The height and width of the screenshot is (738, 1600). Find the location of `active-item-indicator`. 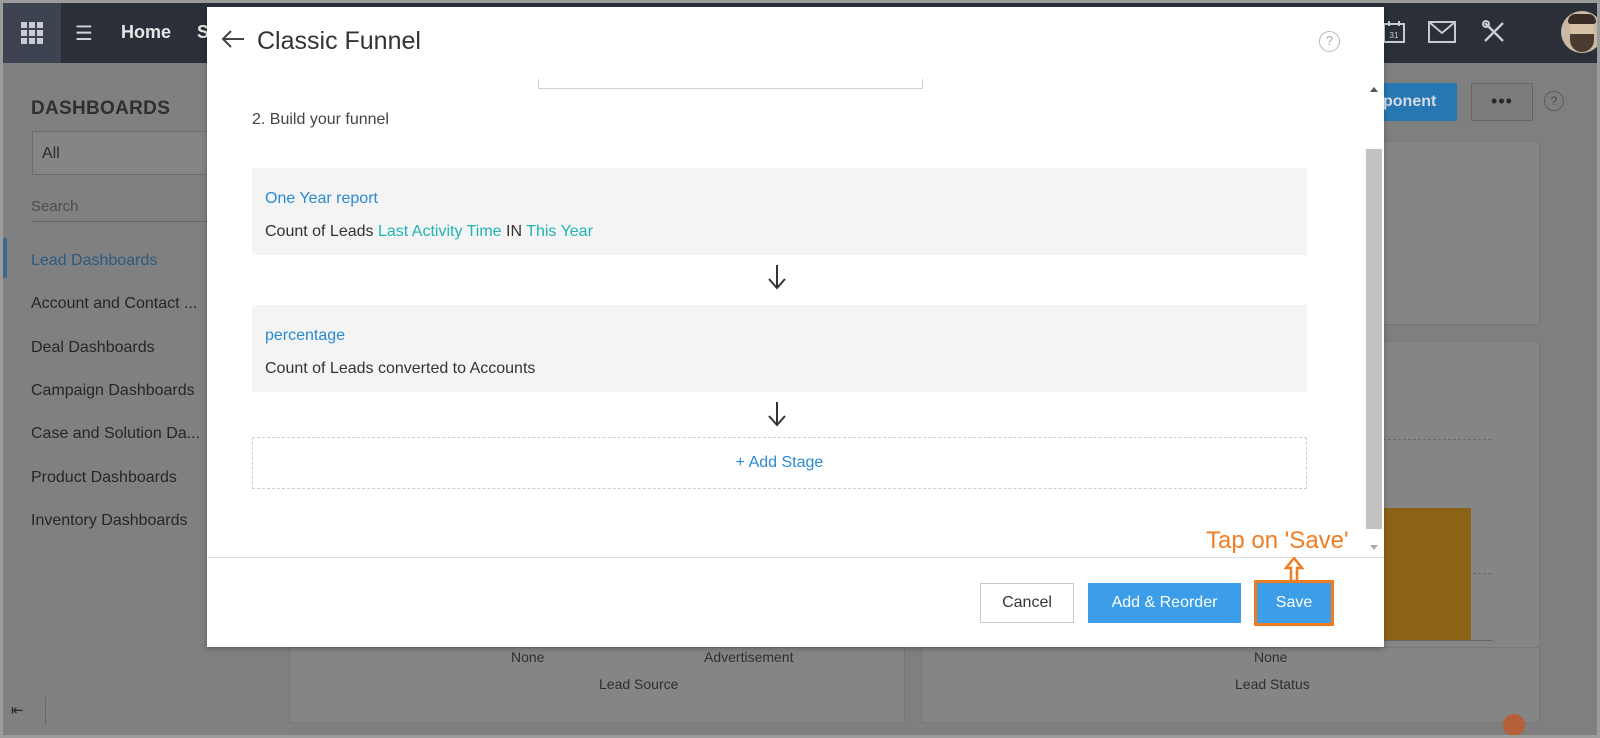

active-item-indicator is located at coordinates (5, 258).